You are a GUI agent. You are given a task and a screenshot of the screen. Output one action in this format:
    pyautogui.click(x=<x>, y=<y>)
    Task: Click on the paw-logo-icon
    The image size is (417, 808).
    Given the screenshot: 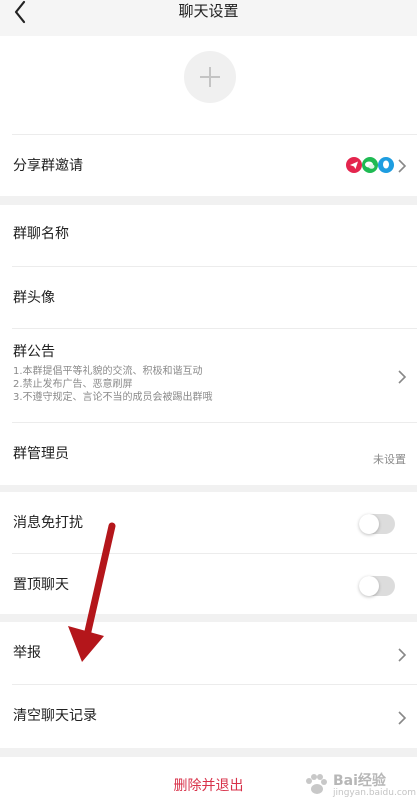 What is the action you would take?
    pyautogui.click(x=316, y=784)
    